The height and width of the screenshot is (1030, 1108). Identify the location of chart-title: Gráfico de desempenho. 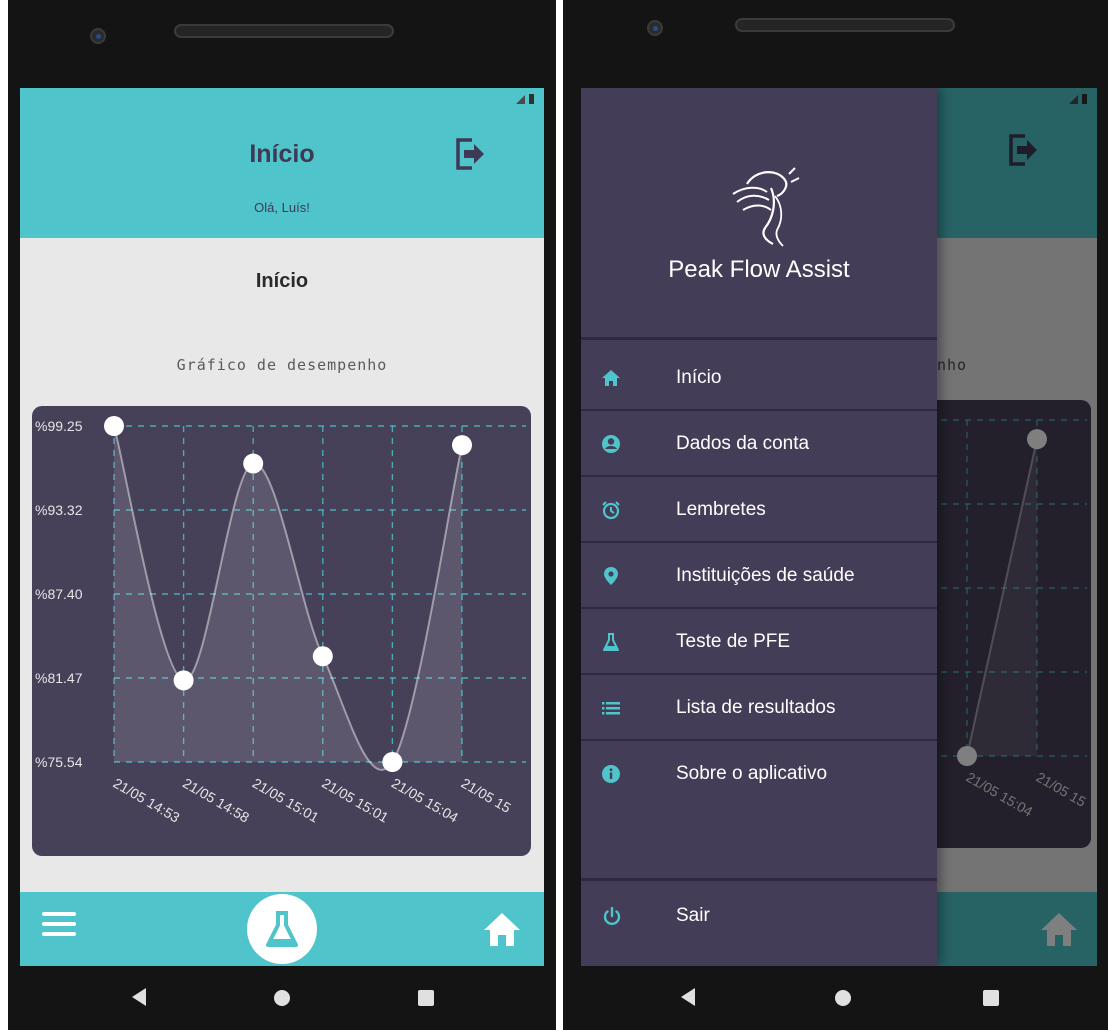
(282, 365).